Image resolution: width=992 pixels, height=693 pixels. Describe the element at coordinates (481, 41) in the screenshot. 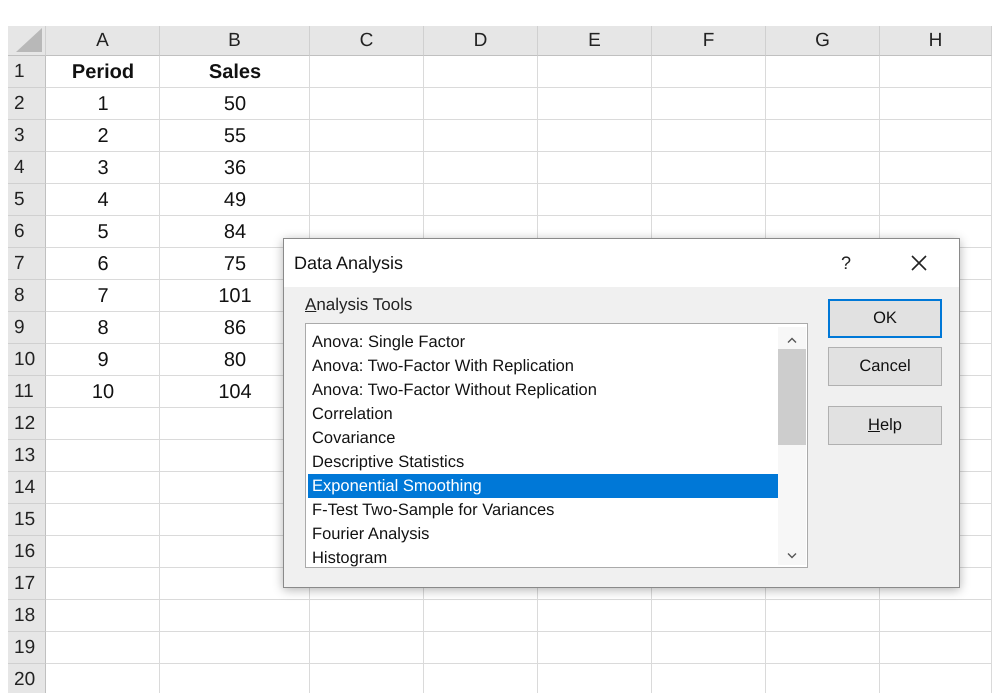

I see `column-header: D` at that location.